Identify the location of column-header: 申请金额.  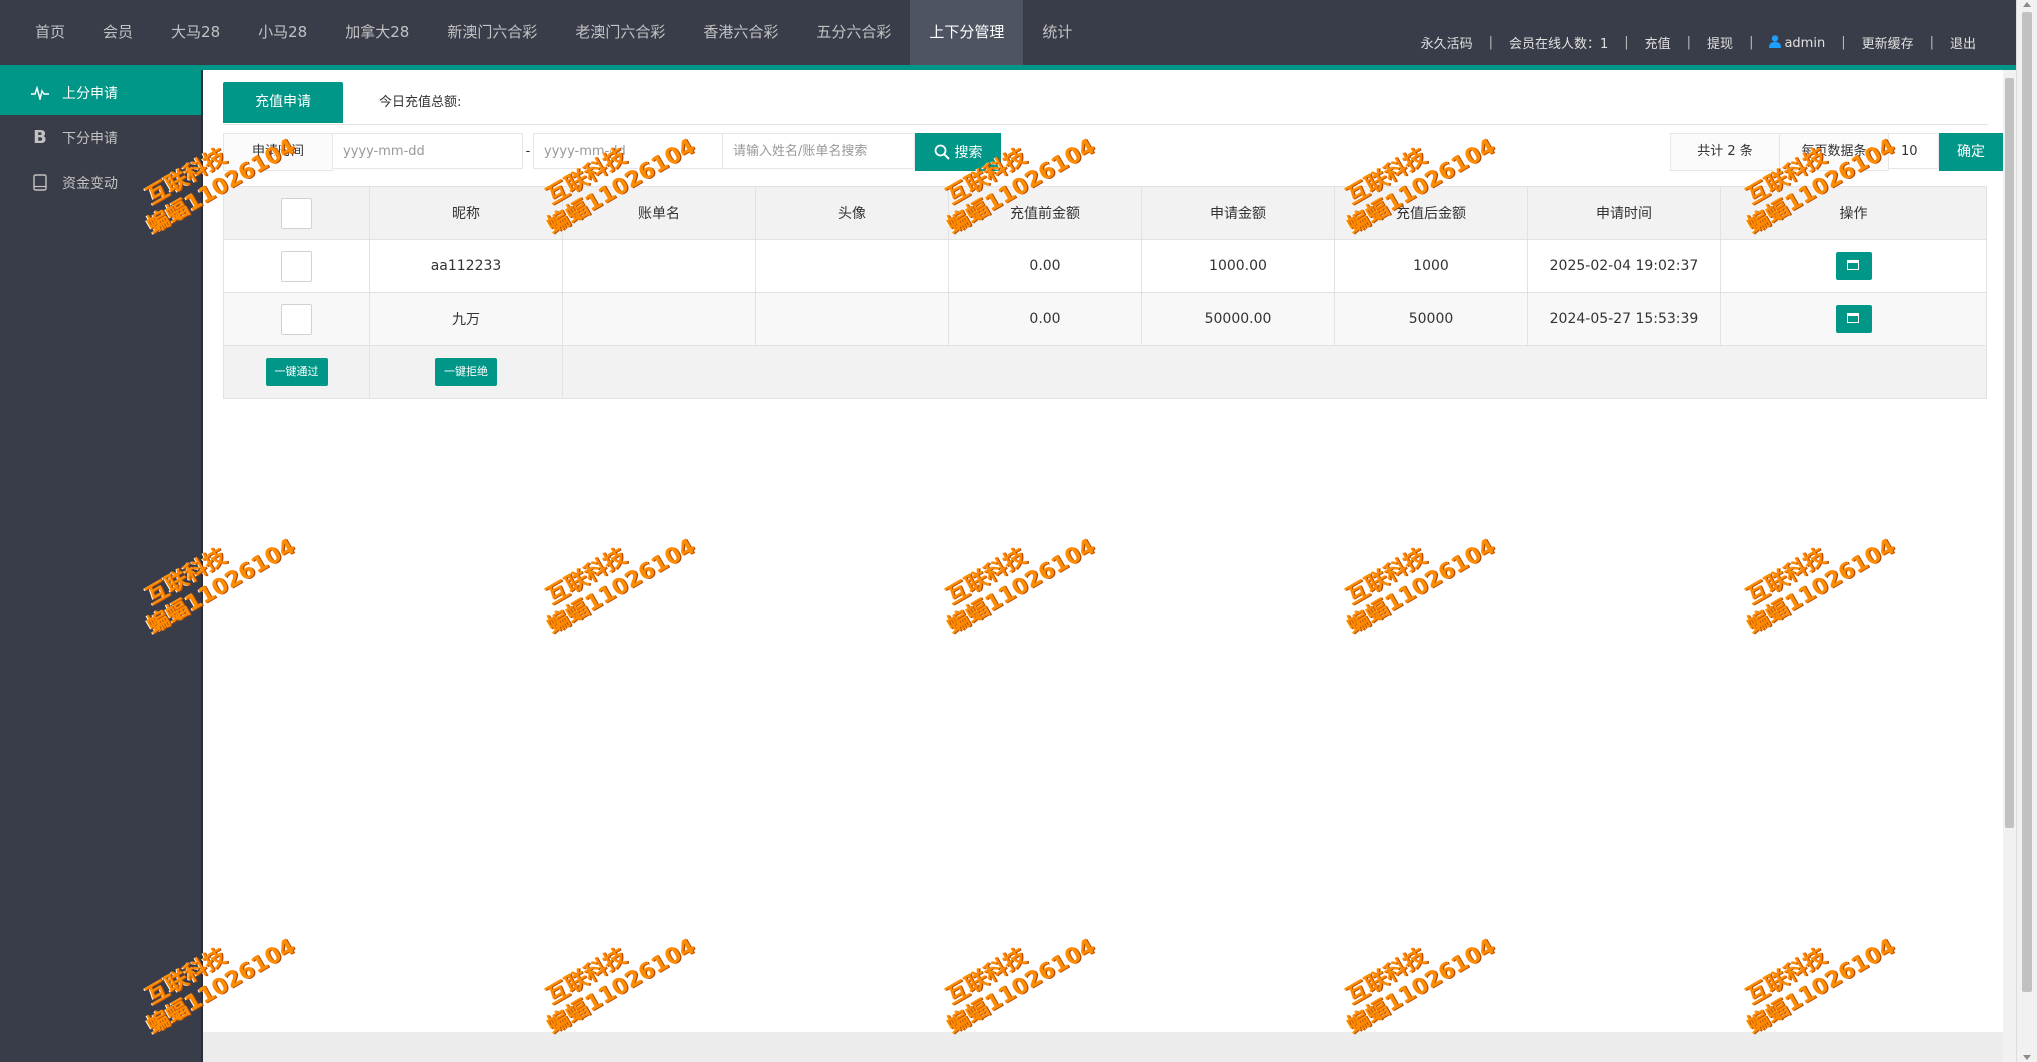
(1238, 213).